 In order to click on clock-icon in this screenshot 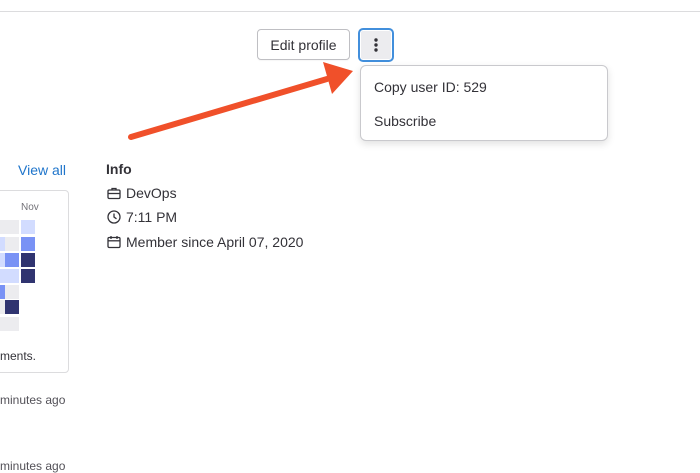, I will do `click(114, 217)`.